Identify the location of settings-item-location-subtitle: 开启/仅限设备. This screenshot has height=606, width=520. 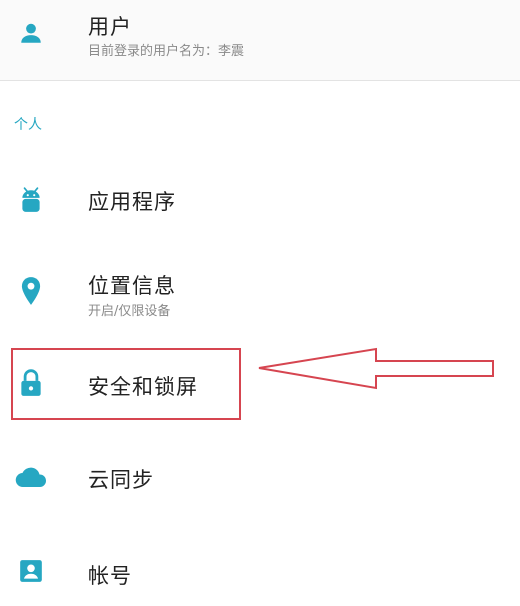
(129, 311).